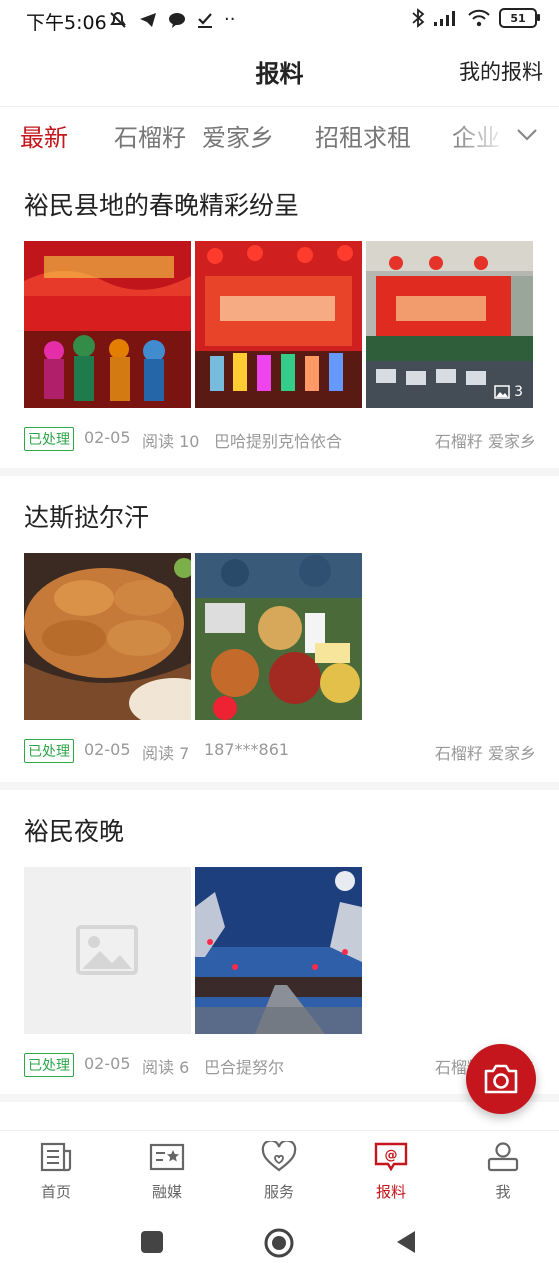 The image size is (559, 1280). What do you see at coordinates (150, 135) in the screenshot?
I see `tab-shiliuzi: 石榴籽` at bounding box center [150, 135].